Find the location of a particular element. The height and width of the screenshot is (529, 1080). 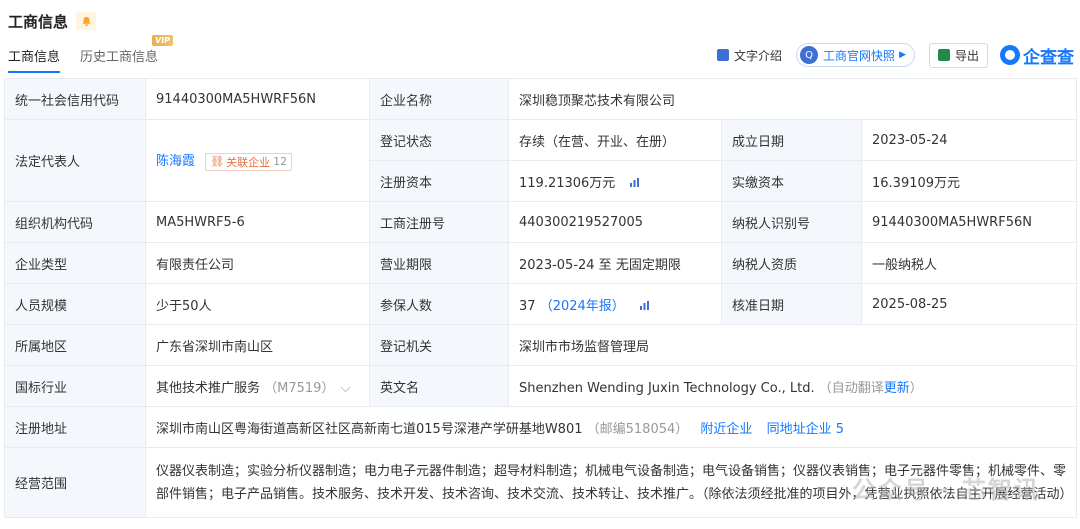

authority-value: 深圳市市场监督管理局 is located at coordinates (792, 345).